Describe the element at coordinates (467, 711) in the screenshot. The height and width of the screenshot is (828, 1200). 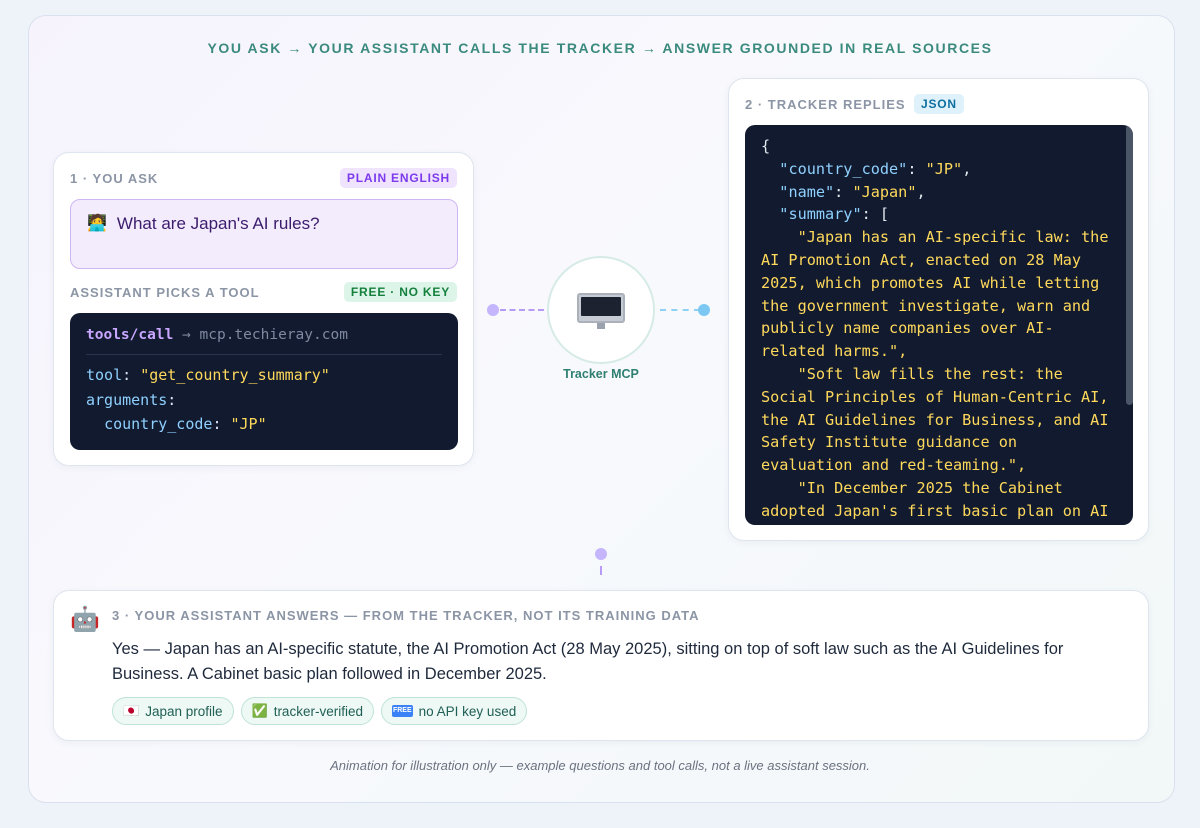
I see `chip-label: no API key used` at that location.